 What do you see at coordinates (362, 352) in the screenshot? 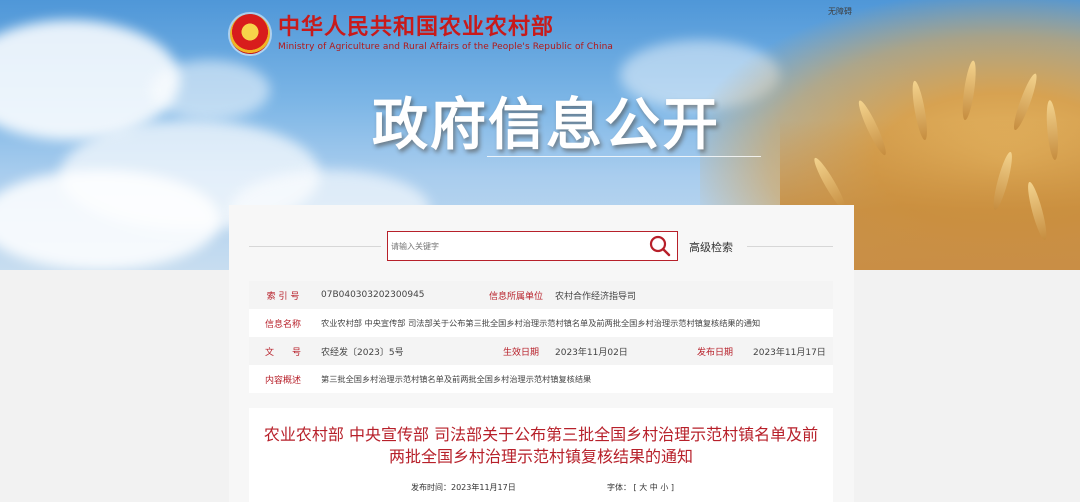
I see `doc-number-value: 农经发〔2023〕5号` at bounding box center [362, 352].